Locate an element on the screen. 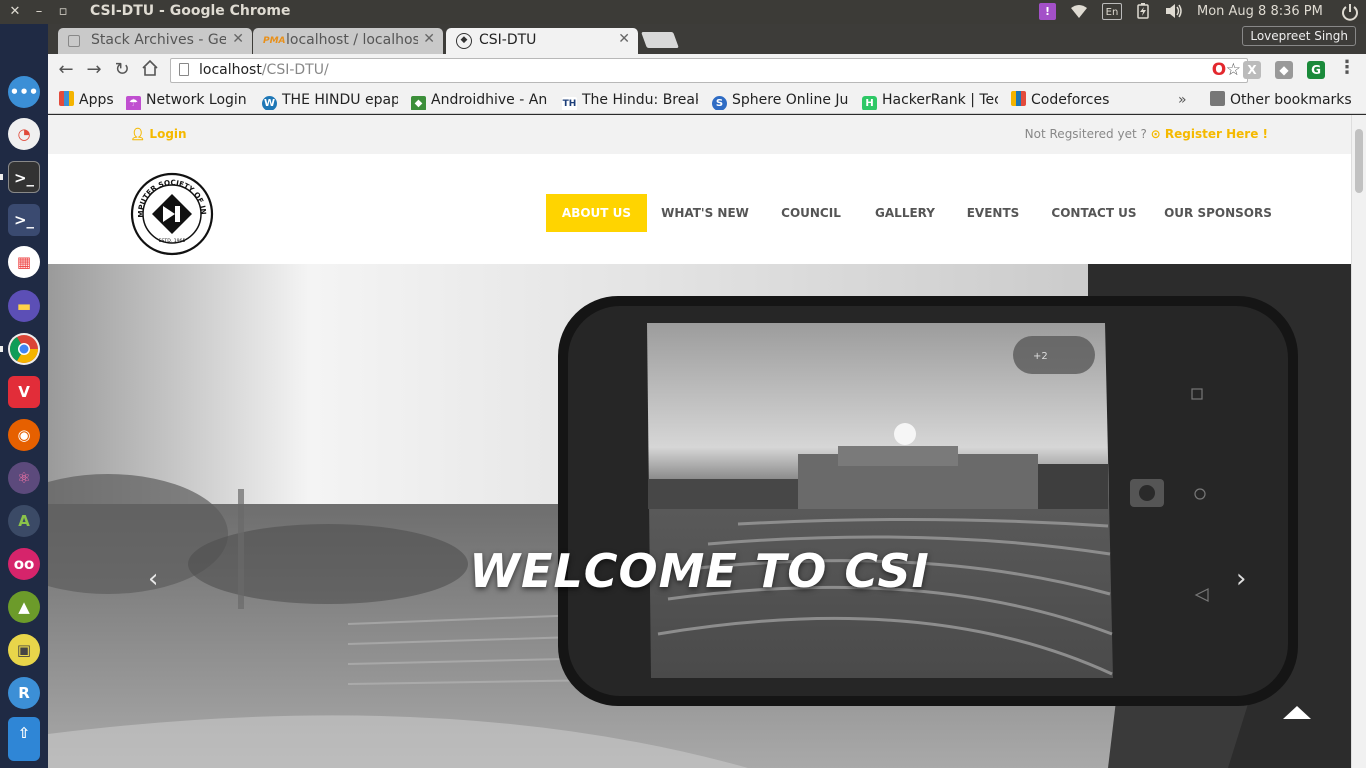 This screenshot has height=768, width=1366. hero-title: WELCOME TO CSI is located at coordinates (699, 571).